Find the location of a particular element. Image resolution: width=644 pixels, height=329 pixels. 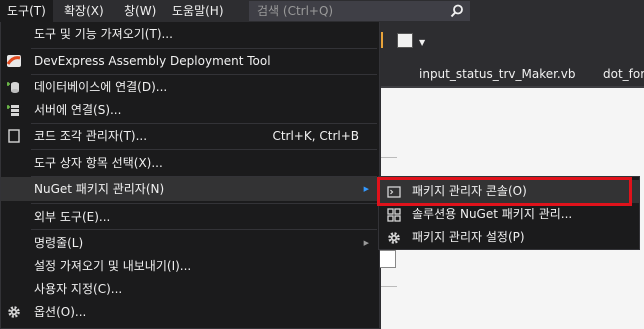

document-tabs: input_status_trv_Maker.vb dot_form is located at coordinates (512, 74).